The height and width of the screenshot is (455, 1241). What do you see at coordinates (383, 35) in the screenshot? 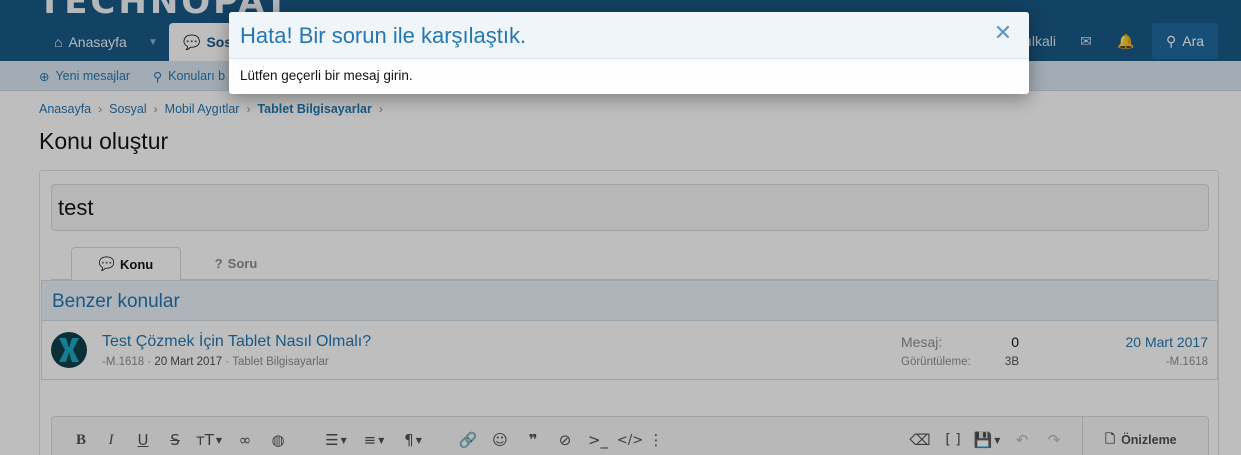
I see `error-dialog-title: Hata! Bir sorun ile karşılaştık.` at bounding box center [383, 35].